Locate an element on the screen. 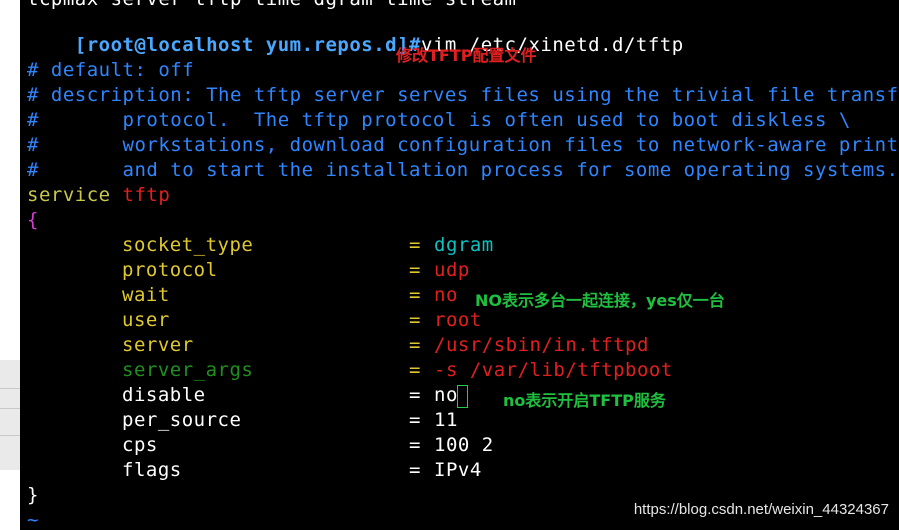  empty-line-tilde: ~ is located at coordinates (33, 519).